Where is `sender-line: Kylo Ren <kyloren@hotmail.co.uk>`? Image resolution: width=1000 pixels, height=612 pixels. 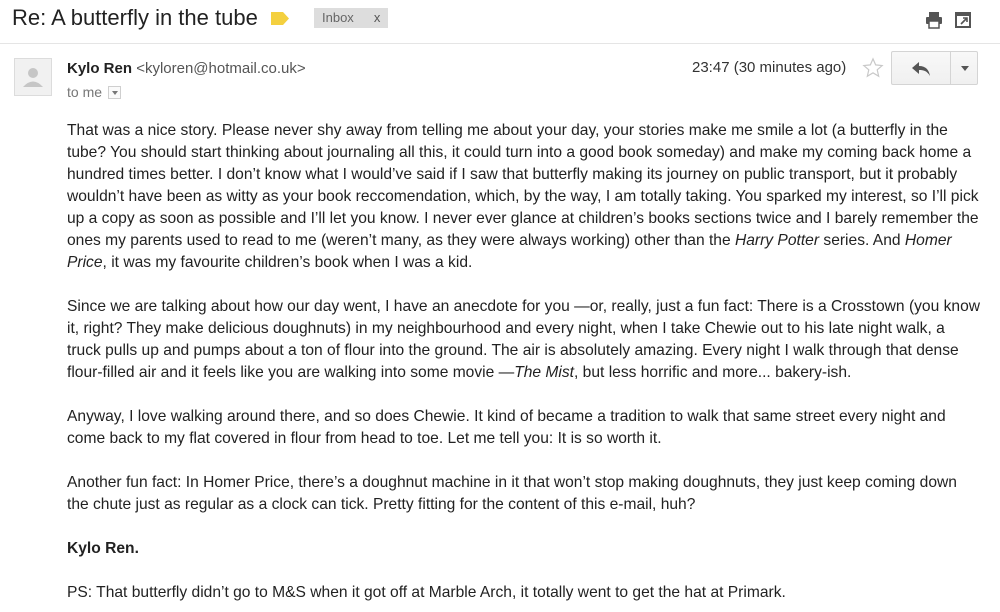
sender-line: Kylo Ren <kyloren@hotmail.co.uk> is located at coordinates (186, 68).